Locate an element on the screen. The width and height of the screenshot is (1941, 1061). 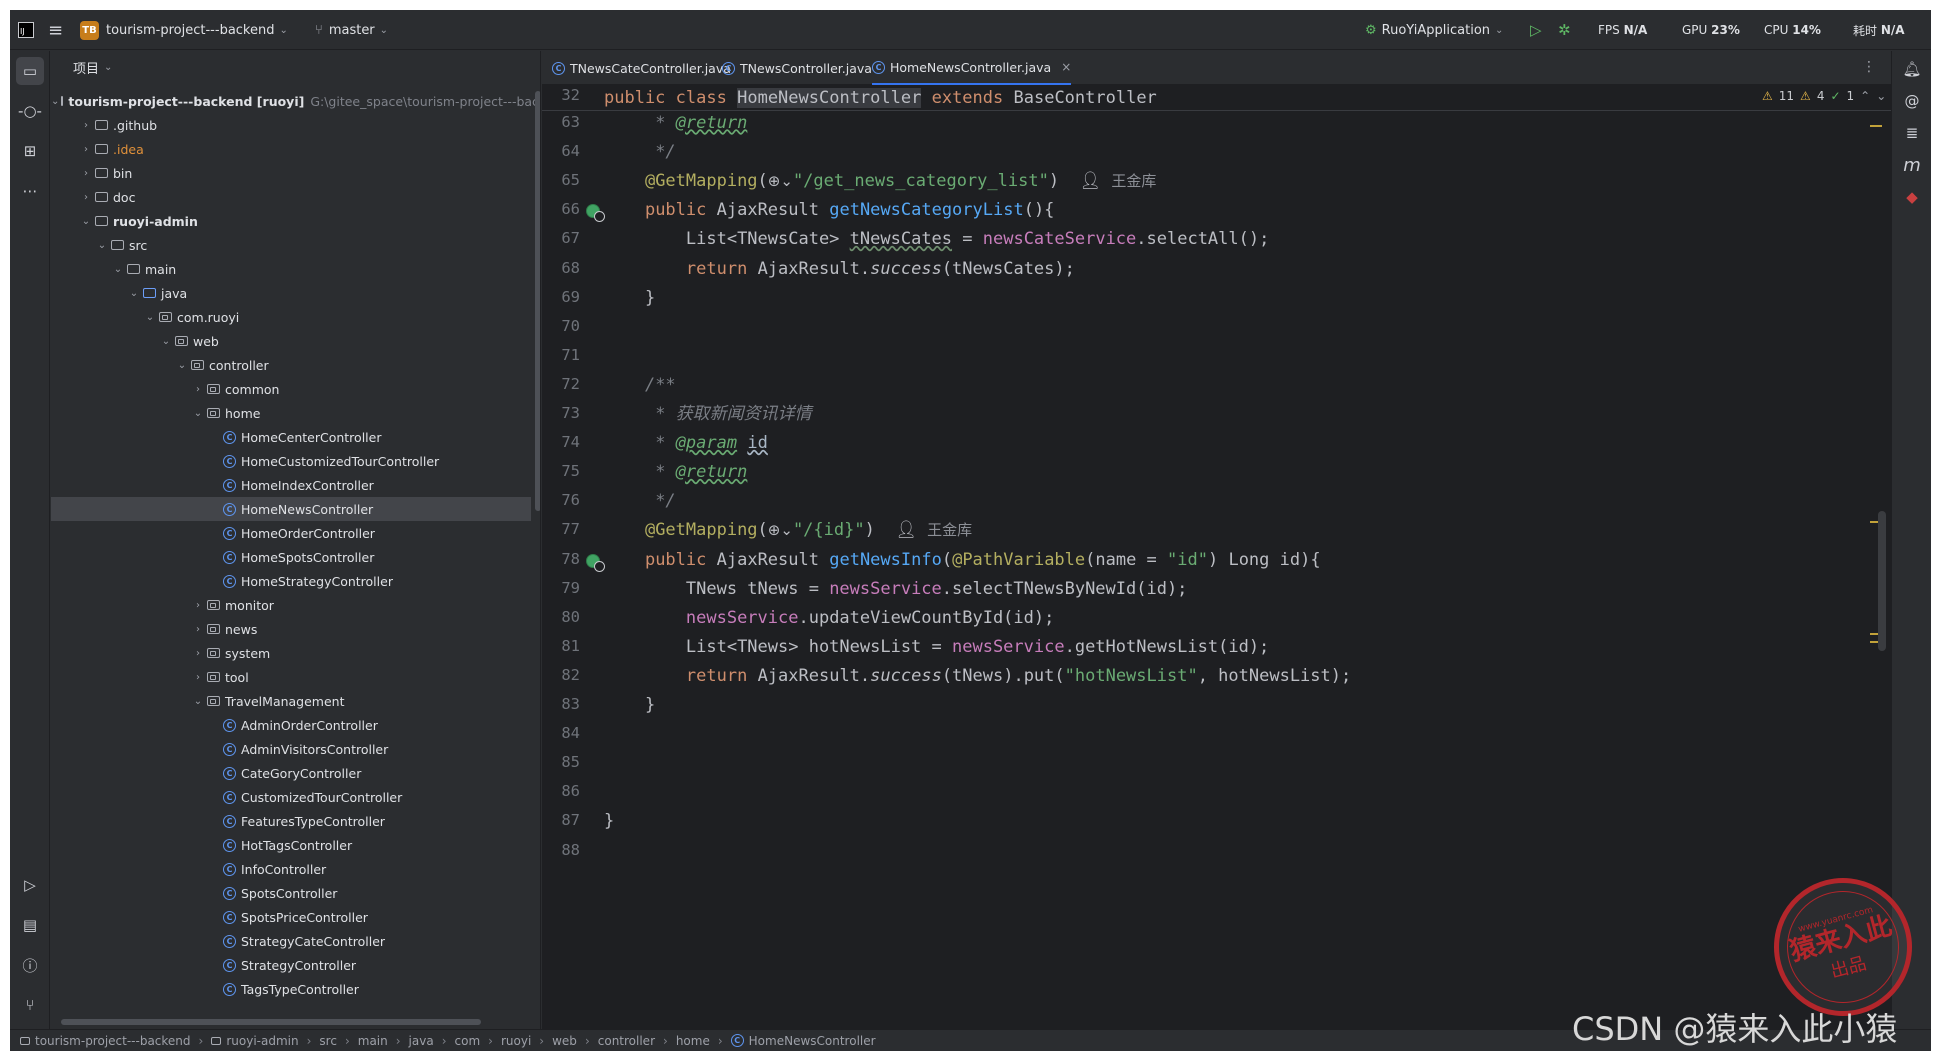
editor-vertical-scrollbar is located at coordinates (1882, 581).